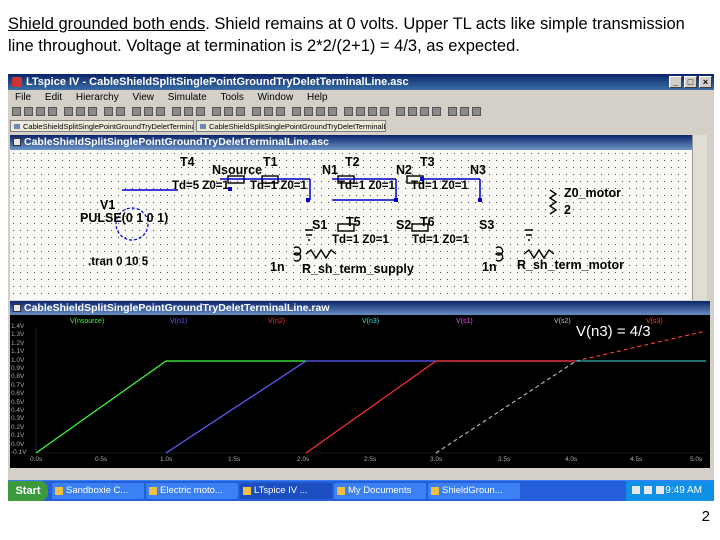  I want to click on y-tick: 0.7V, so click(18, 385).